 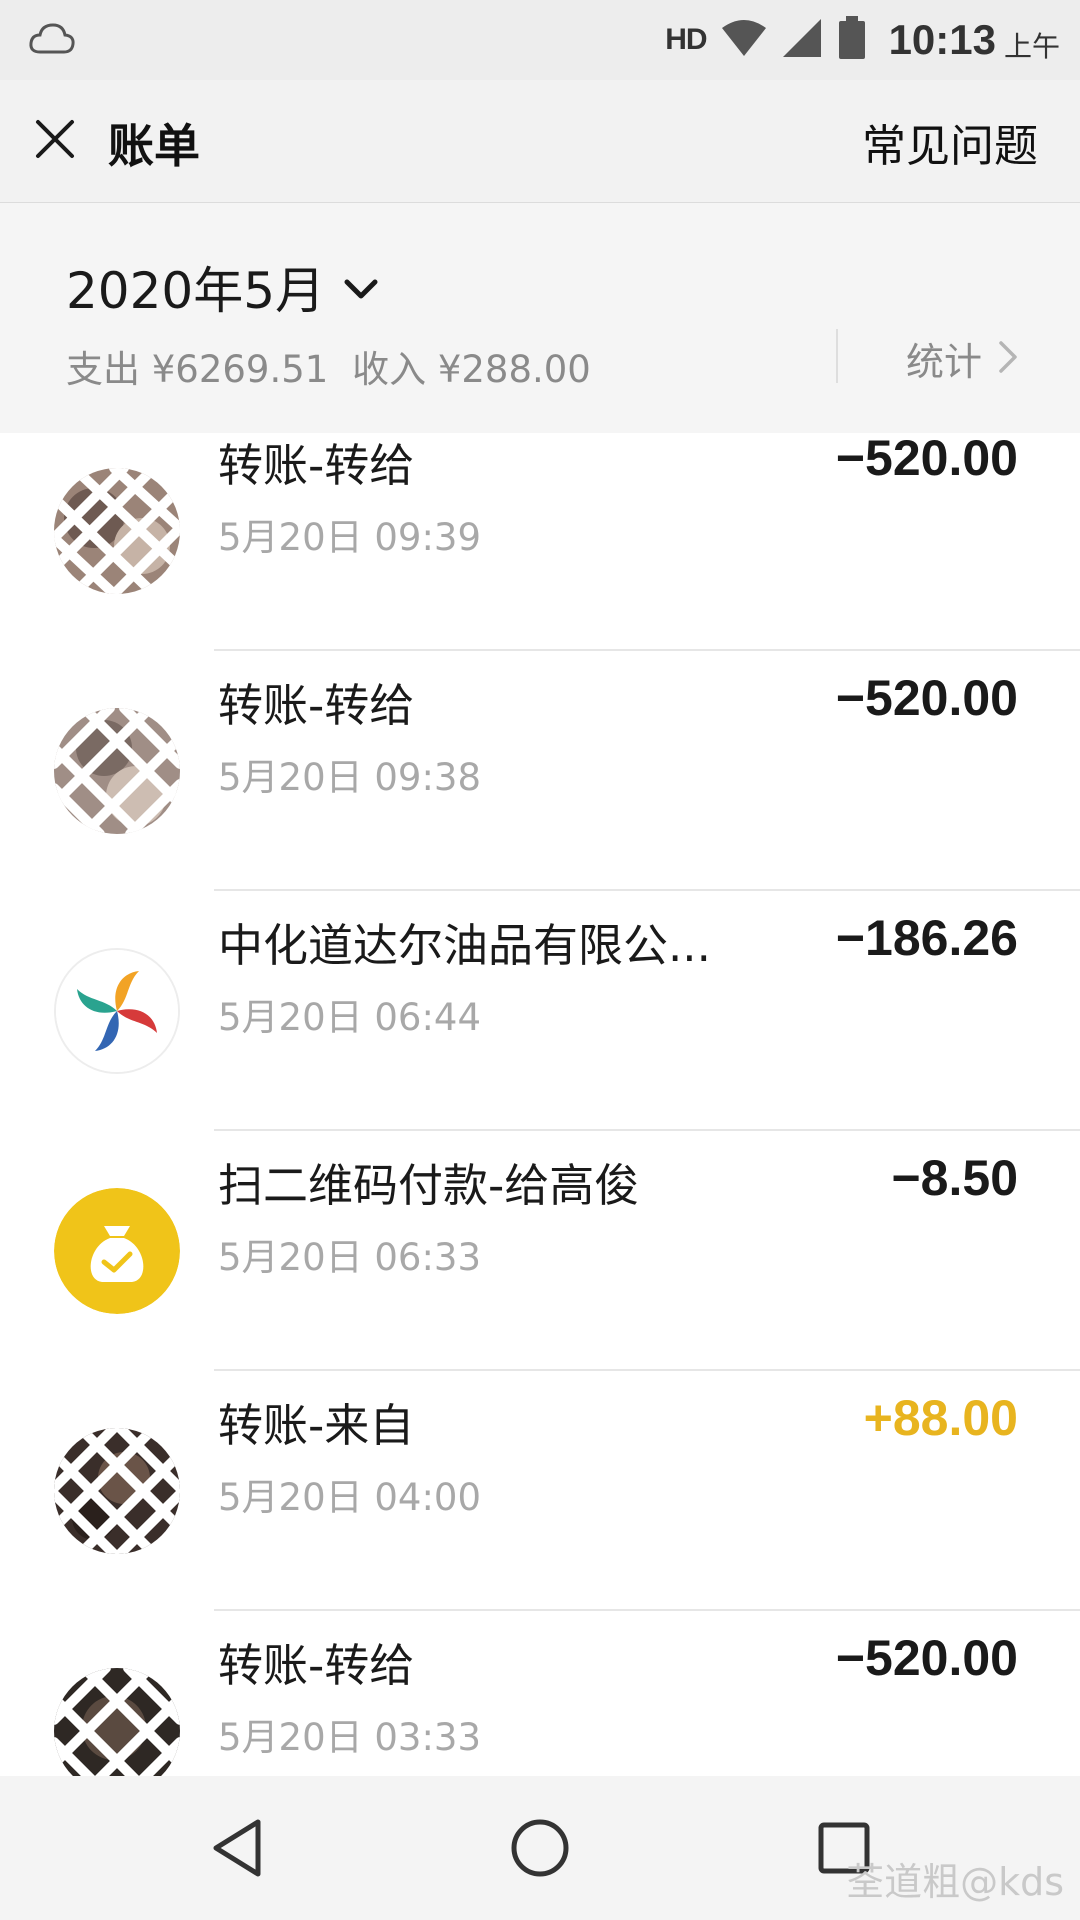 I want to click on transaction-row: 转账-转给 5月20日 09:38 −520.00, so click(x=540, y=771).